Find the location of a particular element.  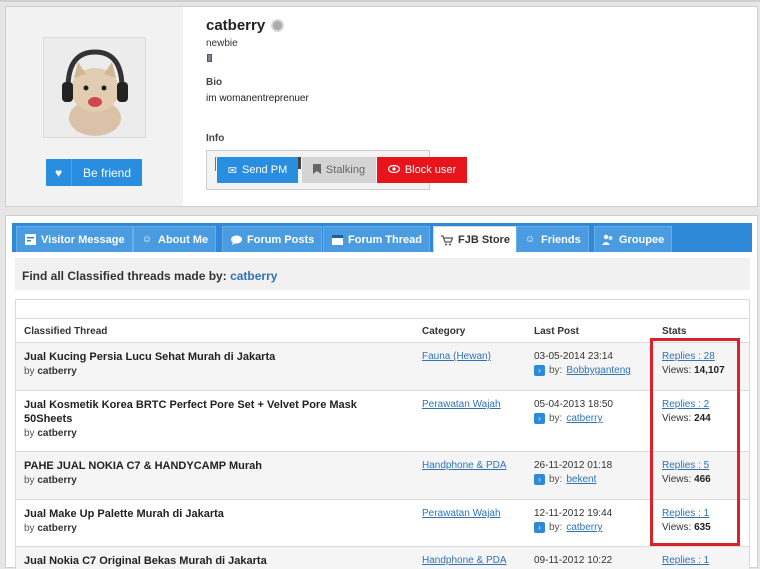

heart-icon: ♥ is located at coordinates (59, 172).